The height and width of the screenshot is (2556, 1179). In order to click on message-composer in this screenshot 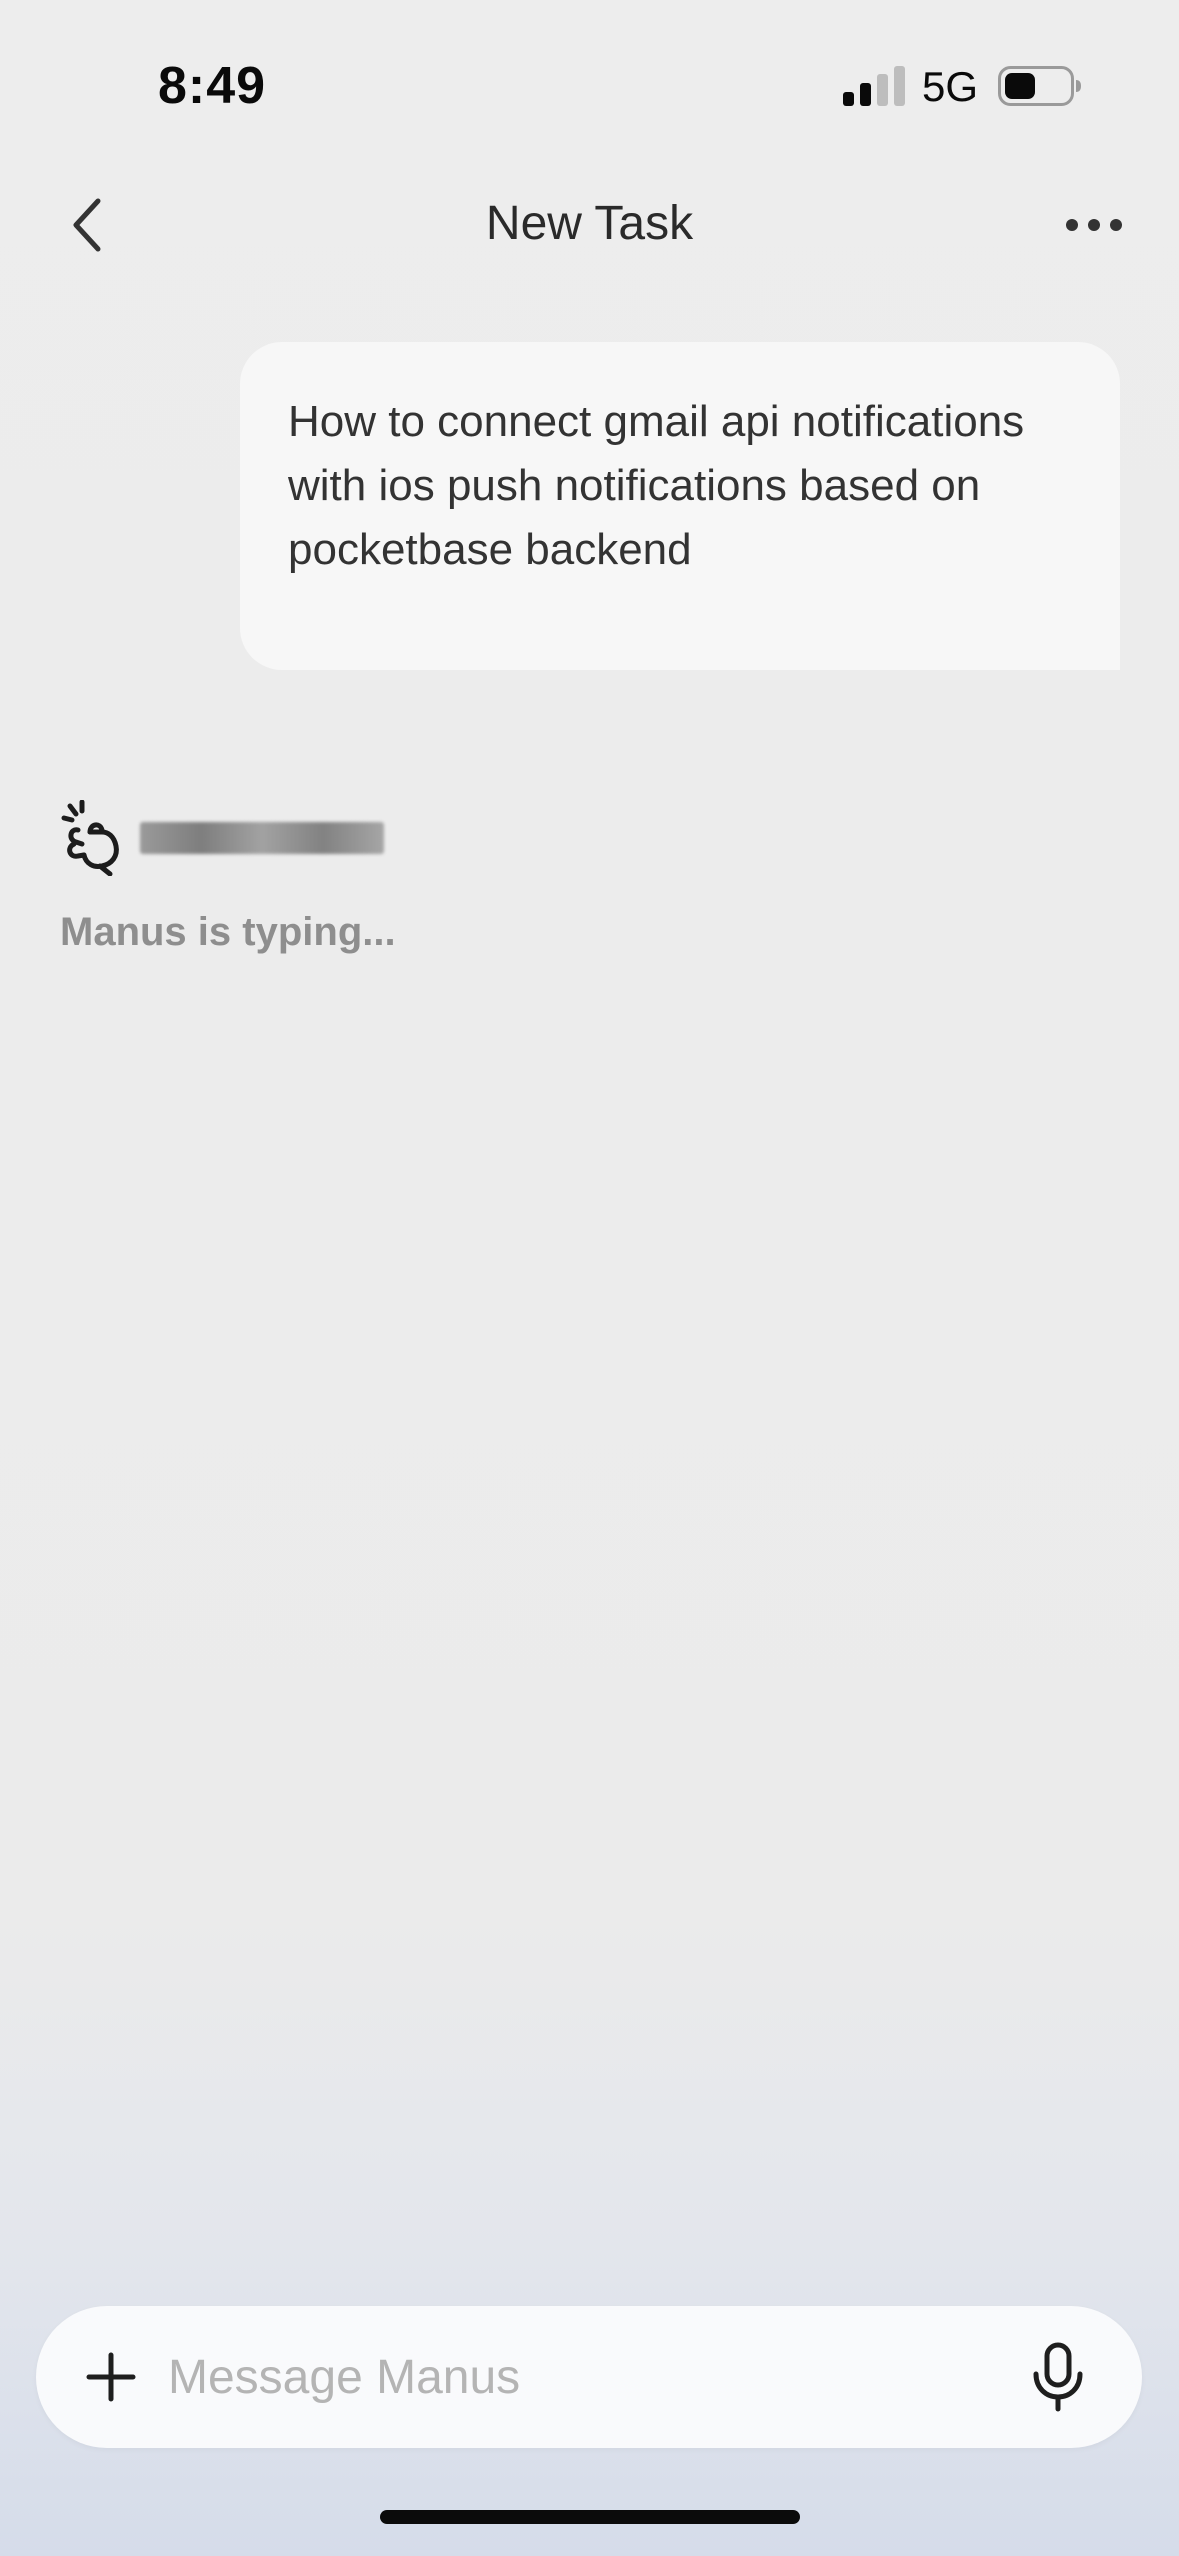, I will do `click(589, 2377)`.